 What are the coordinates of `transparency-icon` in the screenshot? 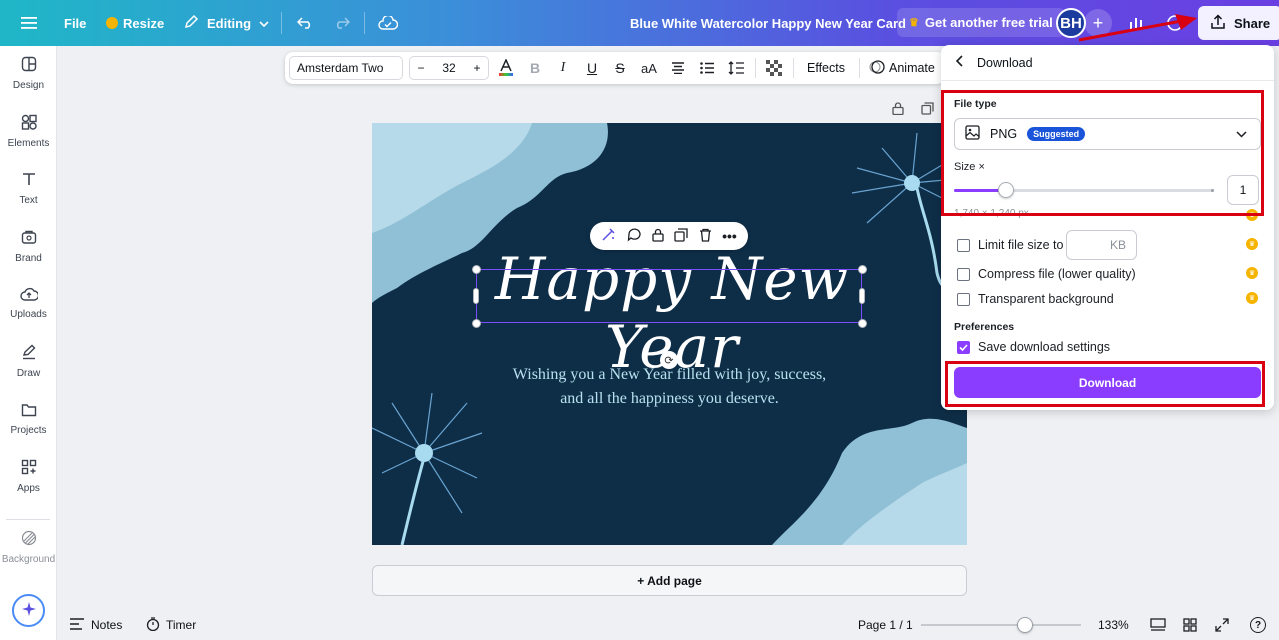 It's located at (774, 68).